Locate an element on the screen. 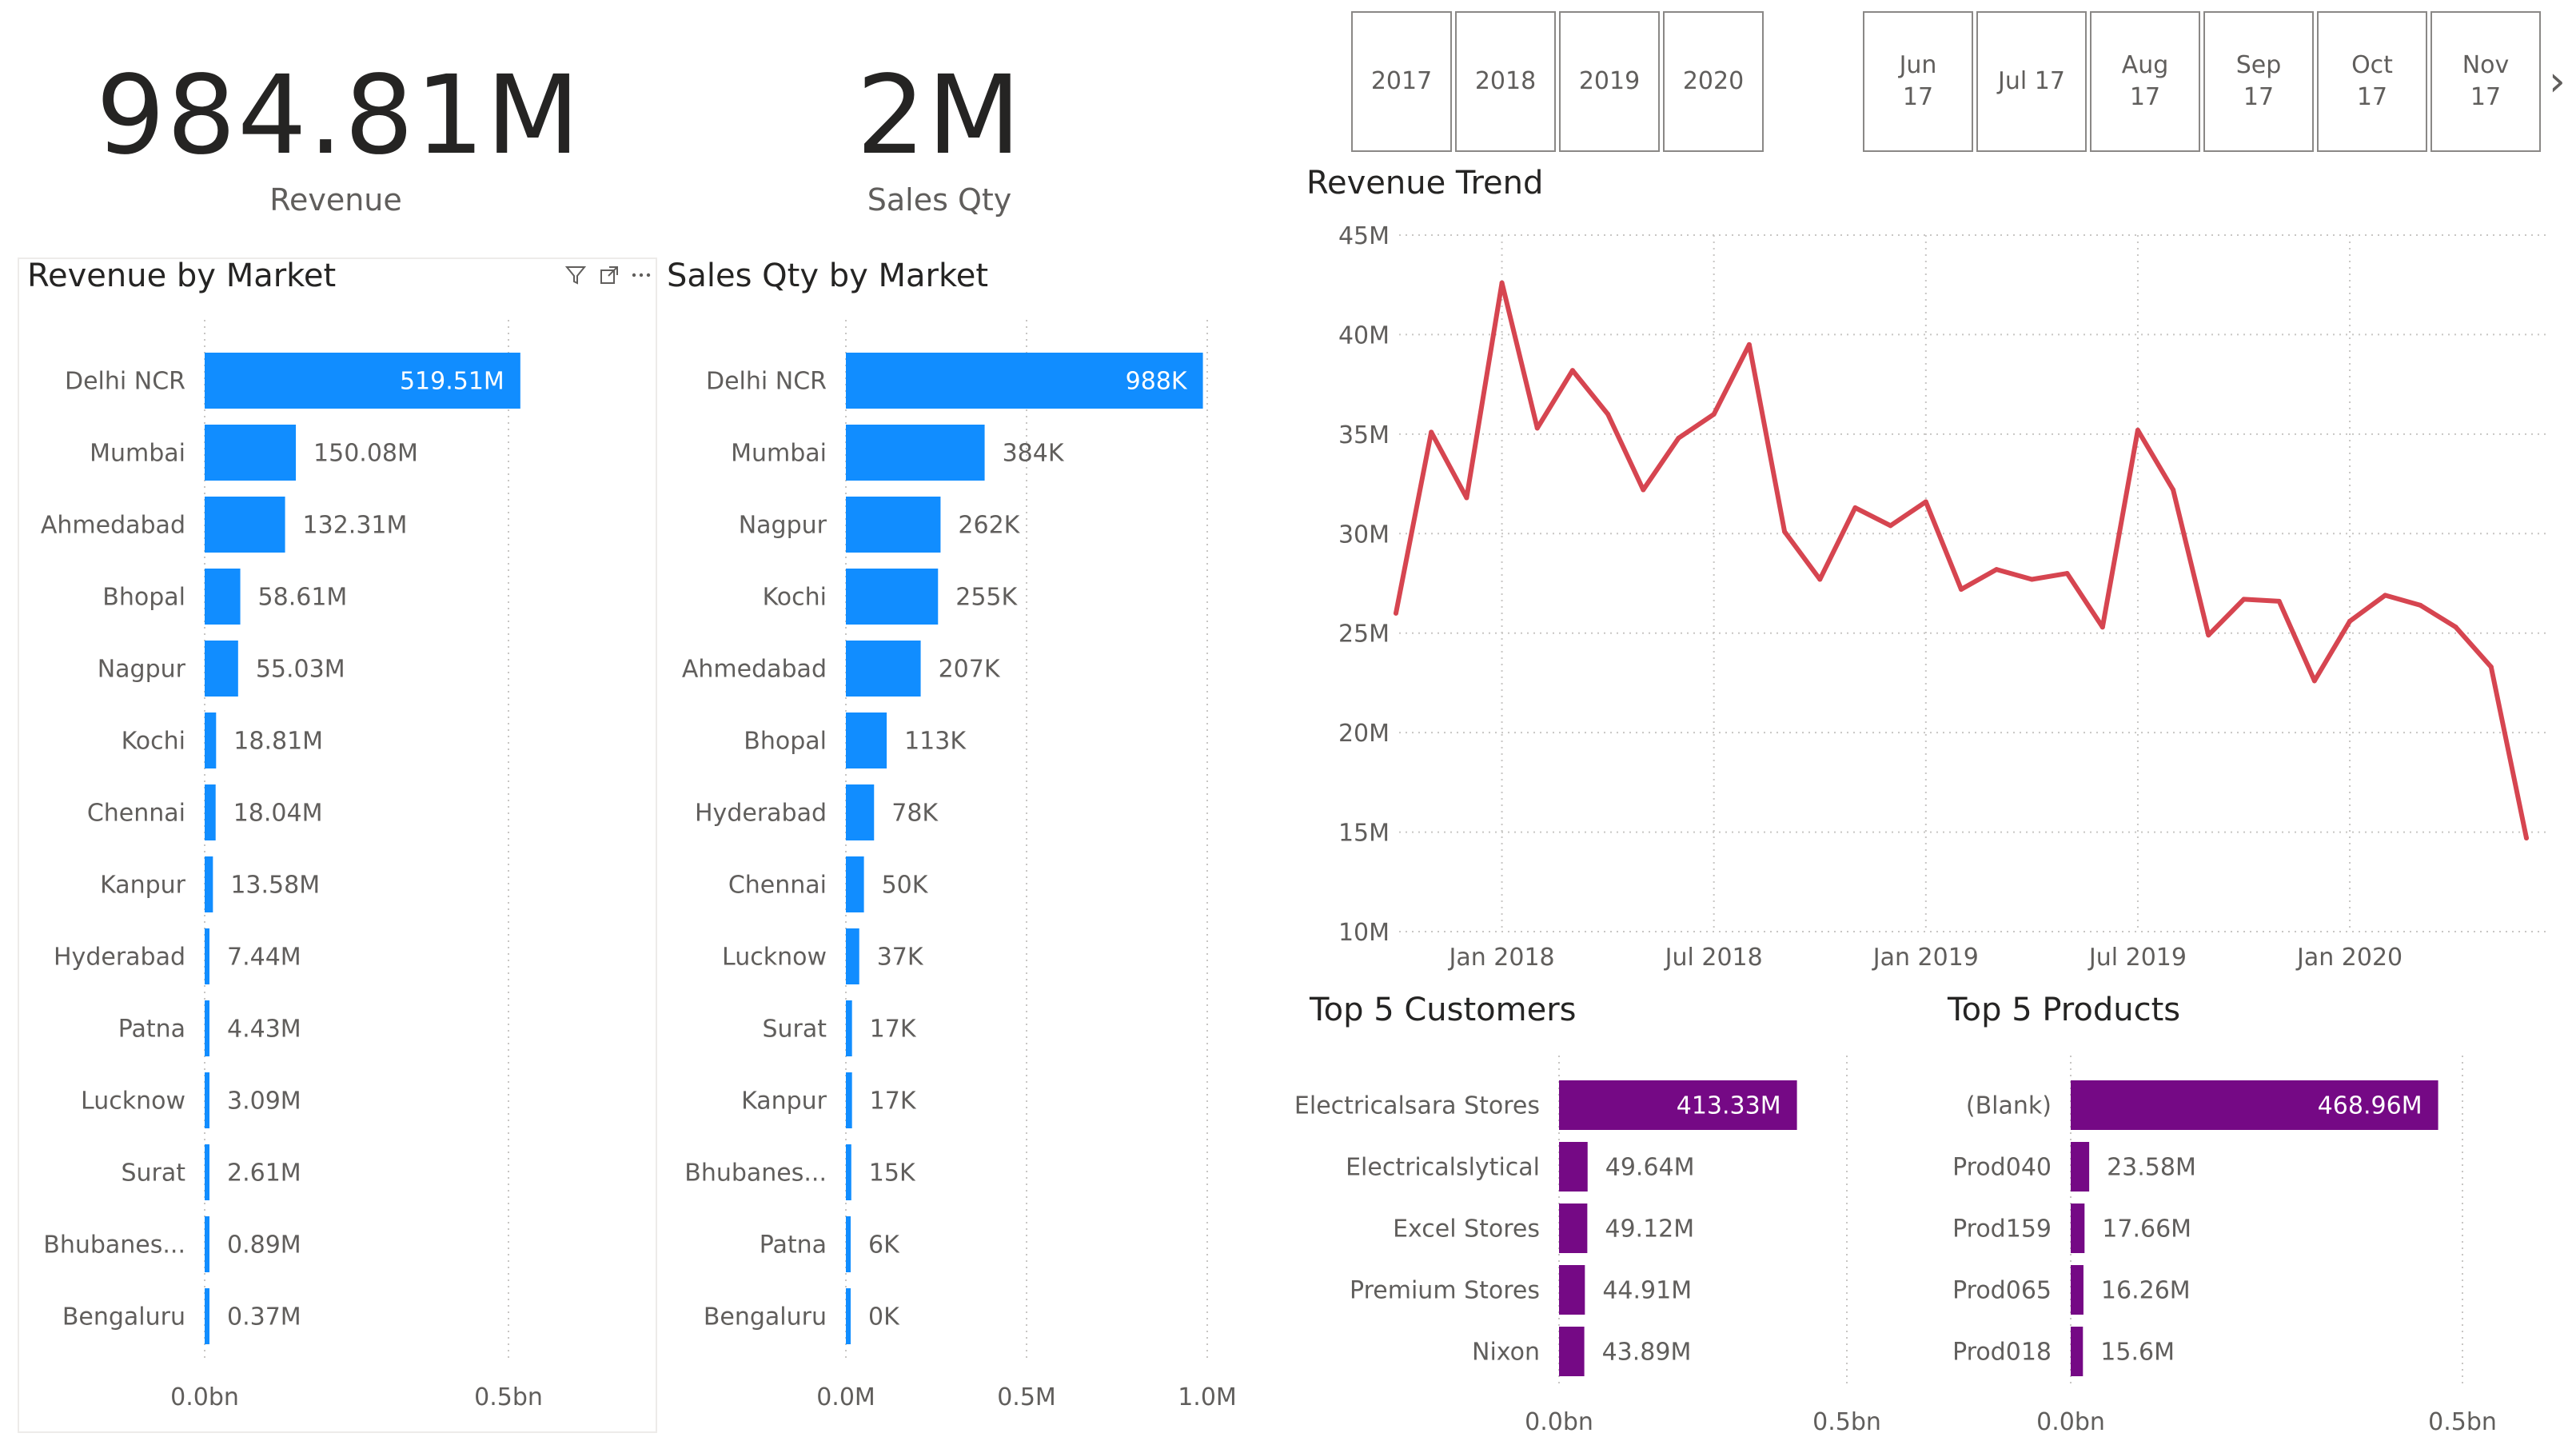 This screenshot has width=2576, height=1441. bar-kochi is located at coordinates (893, 597).